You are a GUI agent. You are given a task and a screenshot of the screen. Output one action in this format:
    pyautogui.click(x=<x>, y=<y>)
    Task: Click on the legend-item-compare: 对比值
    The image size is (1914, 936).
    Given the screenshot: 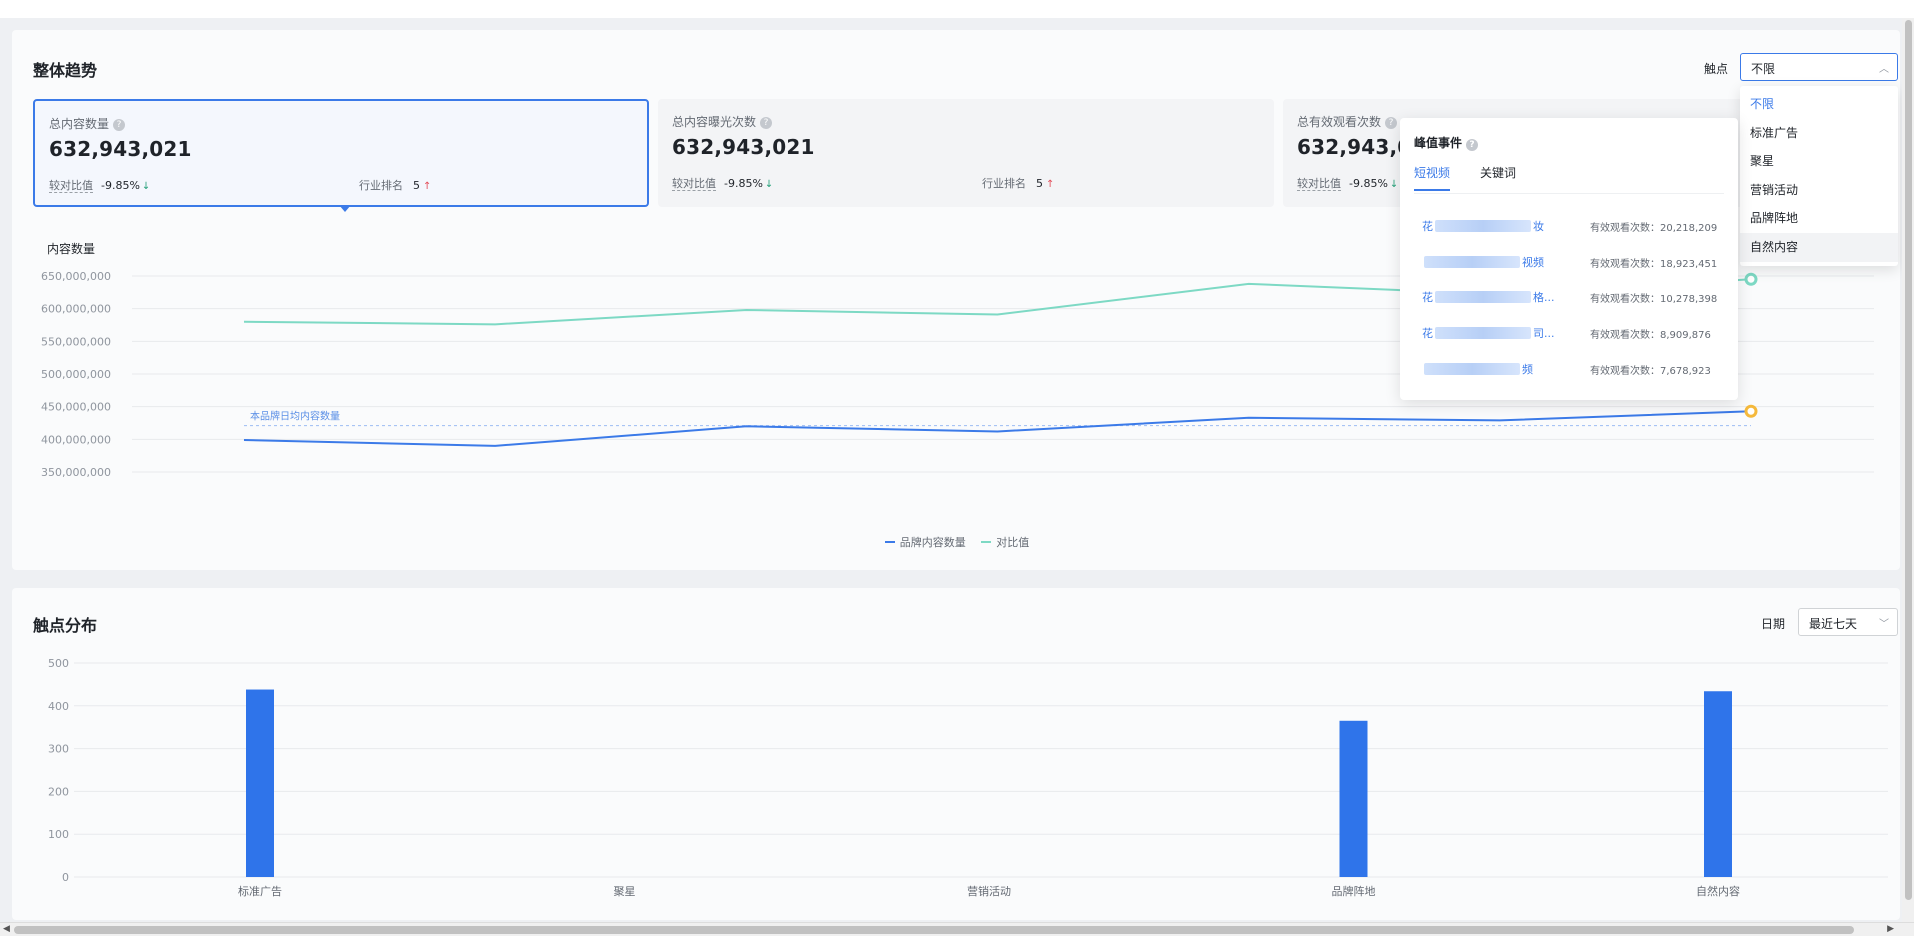 What is the action you would take?
    pyautogui.click(x=1005, y=542)
    